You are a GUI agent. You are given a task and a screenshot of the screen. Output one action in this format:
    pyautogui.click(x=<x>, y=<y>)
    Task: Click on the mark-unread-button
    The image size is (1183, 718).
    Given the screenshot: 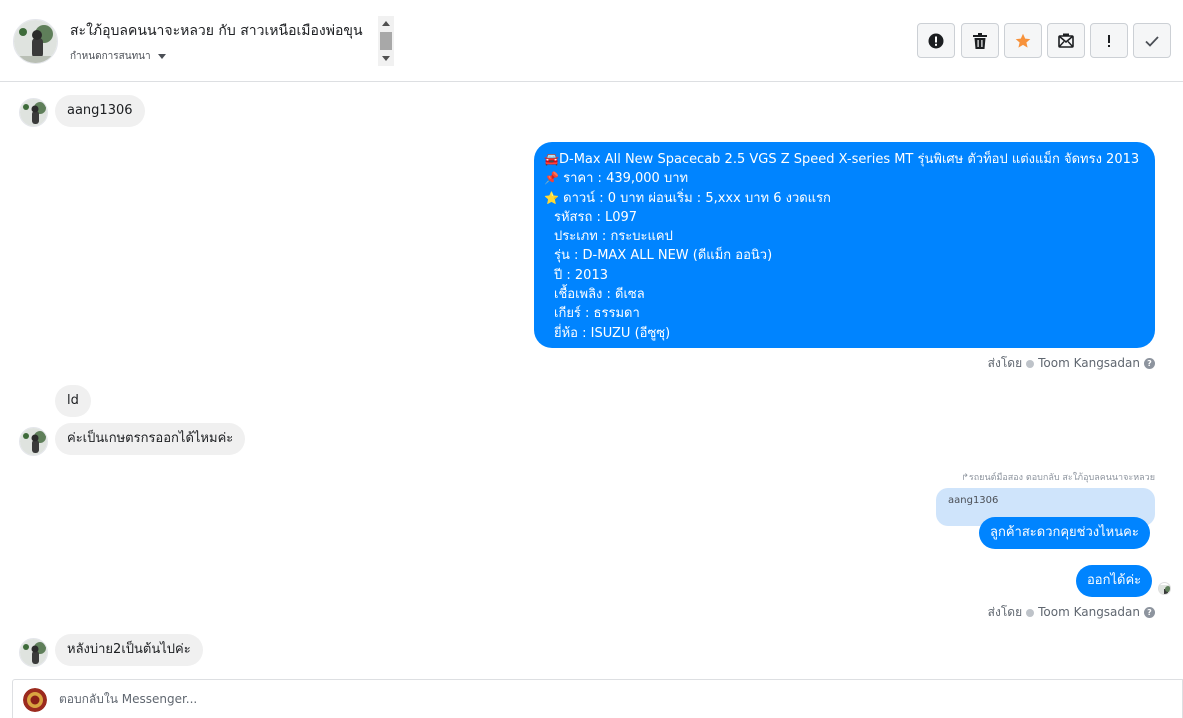 What is the action you would take?
    pyautogui.click(x=1066, y=40)
    